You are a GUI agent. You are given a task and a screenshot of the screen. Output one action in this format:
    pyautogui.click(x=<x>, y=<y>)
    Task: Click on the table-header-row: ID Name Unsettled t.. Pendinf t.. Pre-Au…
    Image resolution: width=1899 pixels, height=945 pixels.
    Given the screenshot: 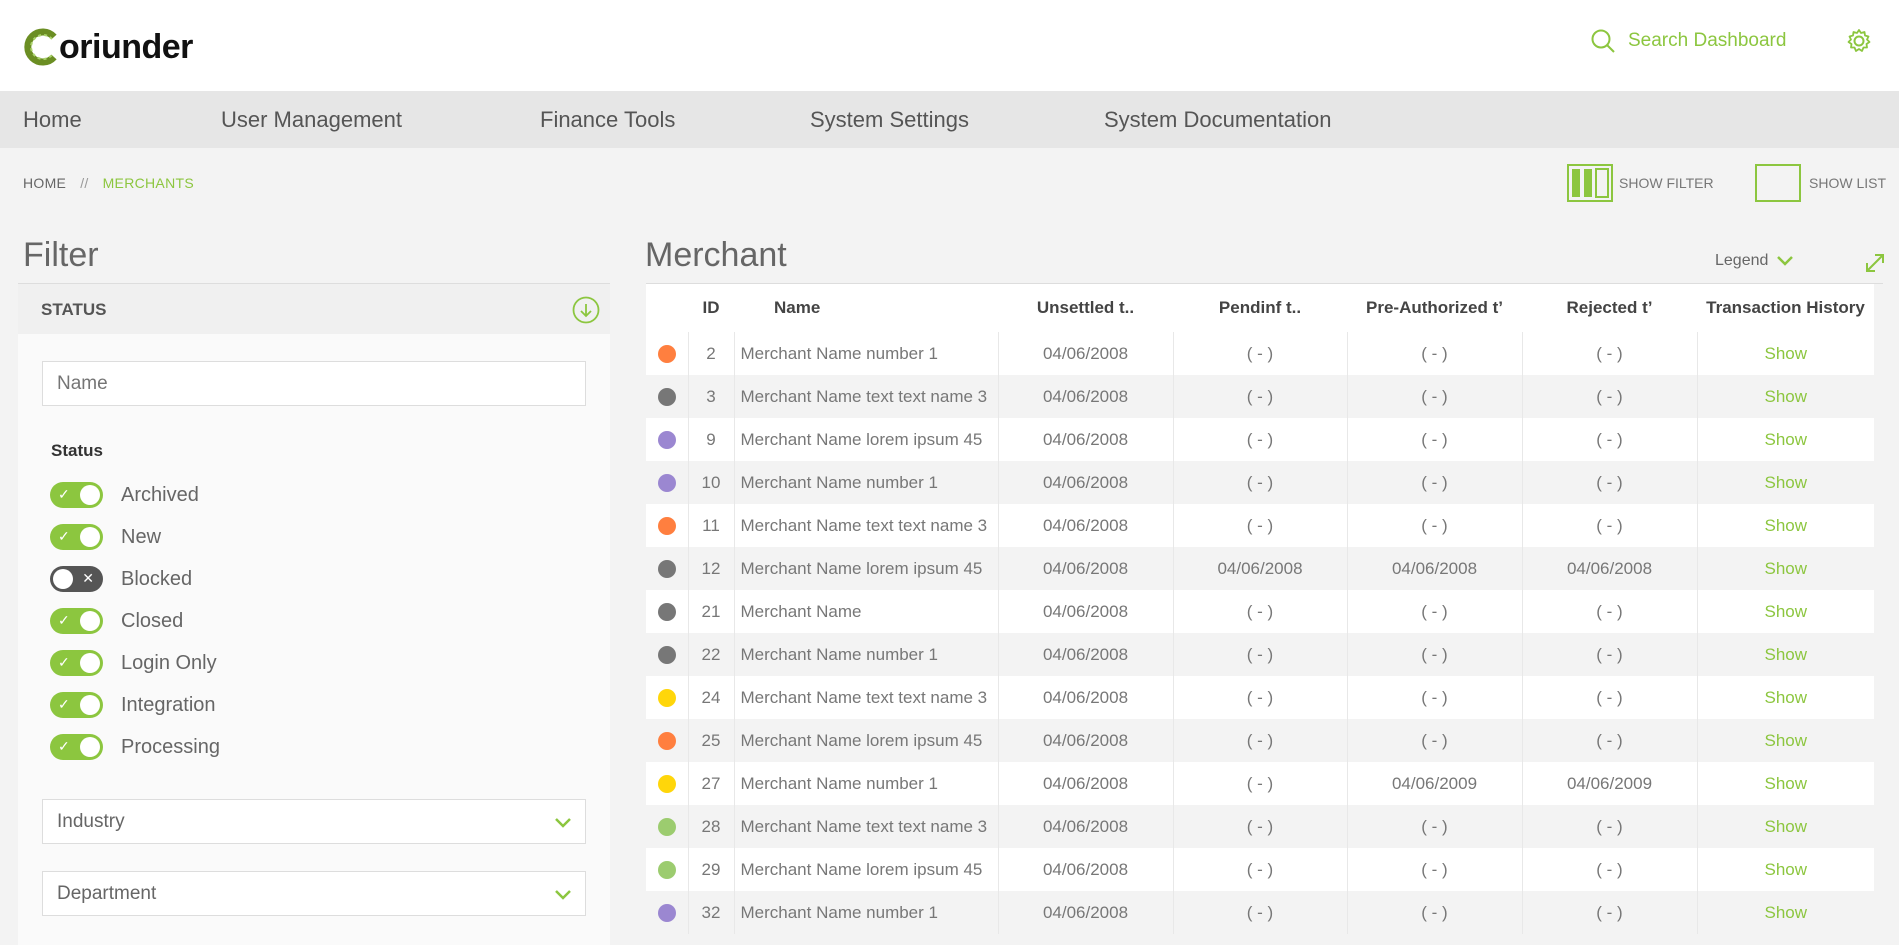 What is the action you would take?
    pyautogui.click(x=1260, y=308)
    